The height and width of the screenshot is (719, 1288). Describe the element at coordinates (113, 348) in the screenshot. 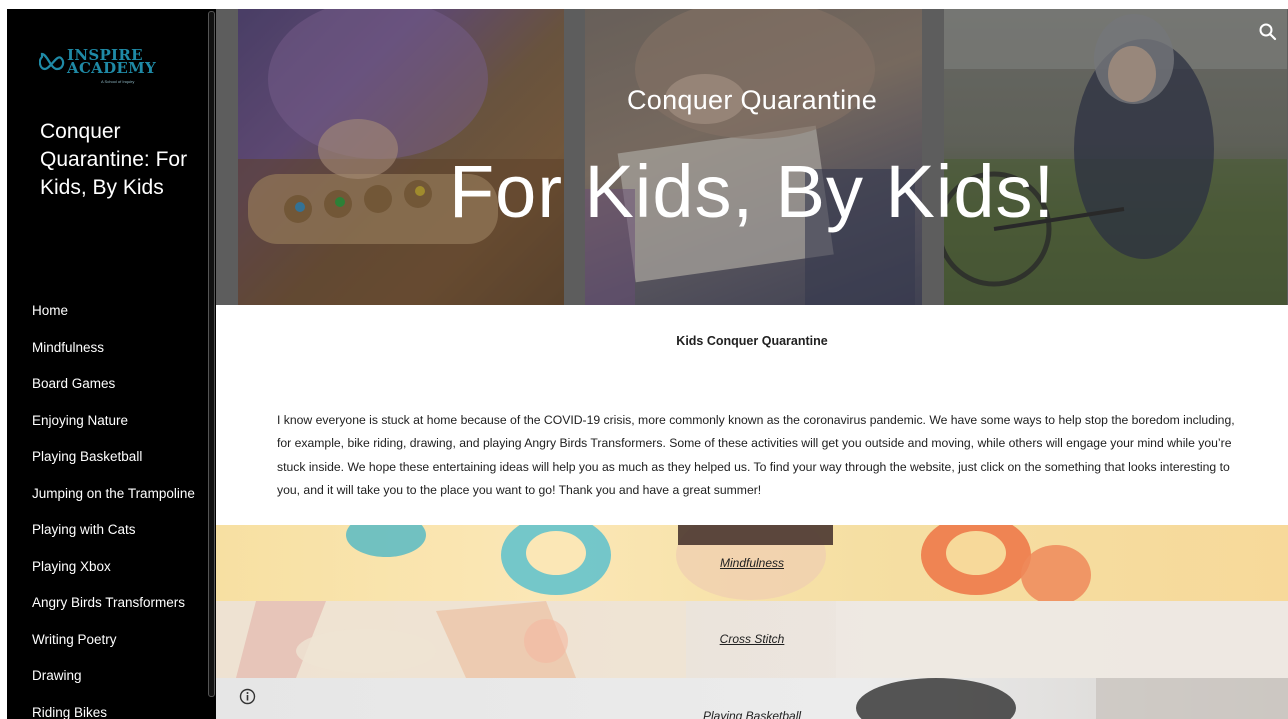

I see `sidebar-item-mindfulness: Mindfulness` at that location.